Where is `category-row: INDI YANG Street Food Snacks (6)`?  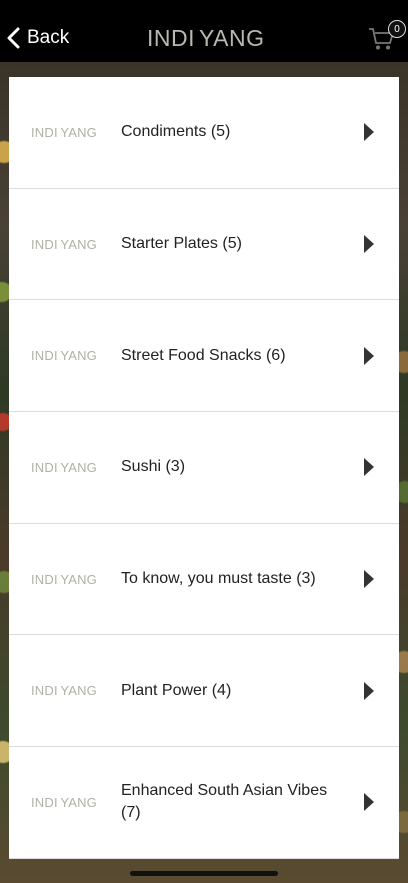
category-row: INDI YANG Street Food Snacks (6) is located at coordinates (204, 356).